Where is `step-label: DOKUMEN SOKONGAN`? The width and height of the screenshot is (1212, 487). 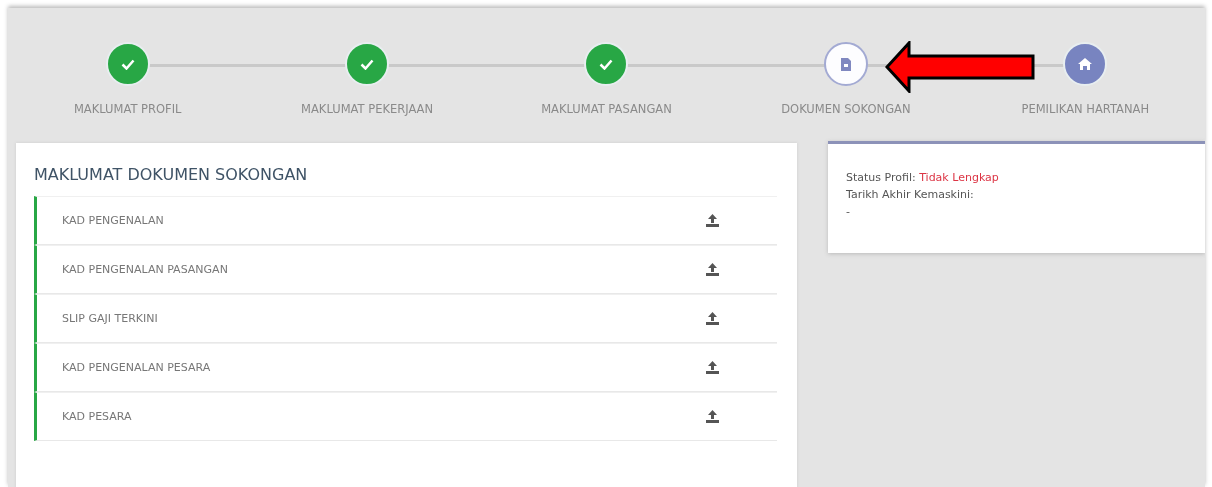 step-label: DOKUMEN SOKONGAN is located at coordinates (846, 109).